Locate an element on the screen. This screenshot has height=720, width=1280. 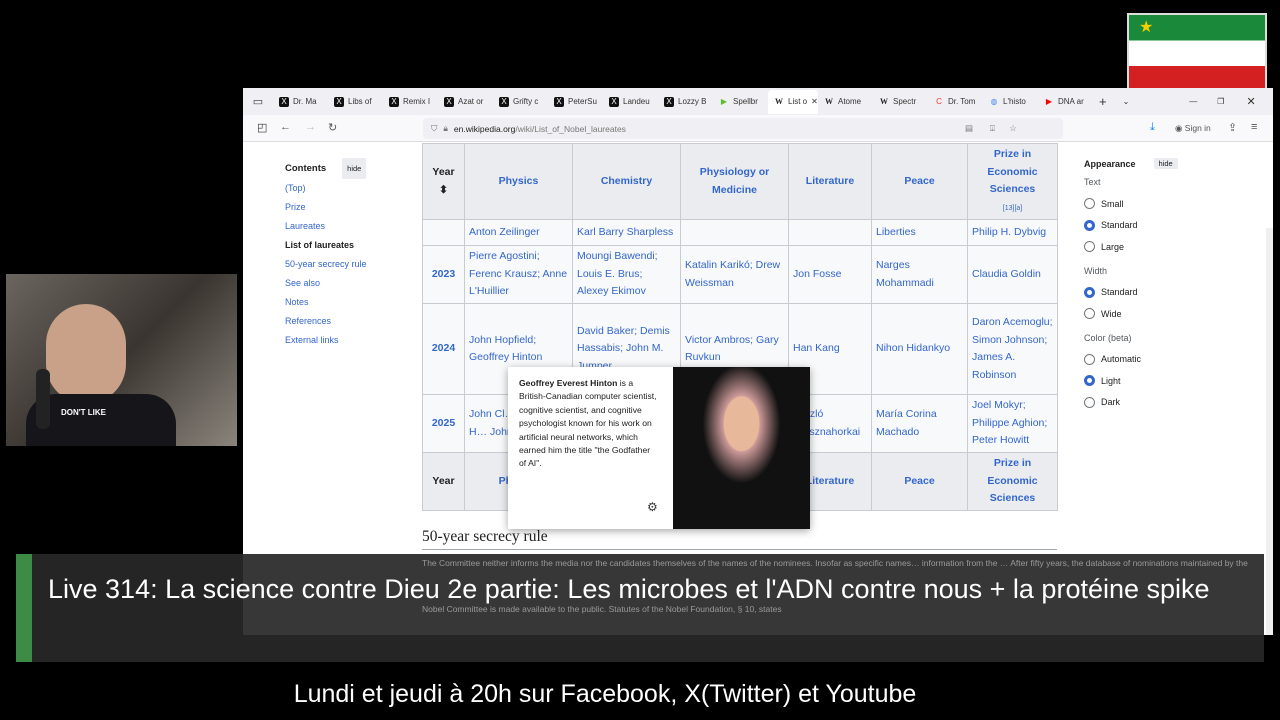
col-header-chemistry: Chemistry is located at coordinates (626, 181).